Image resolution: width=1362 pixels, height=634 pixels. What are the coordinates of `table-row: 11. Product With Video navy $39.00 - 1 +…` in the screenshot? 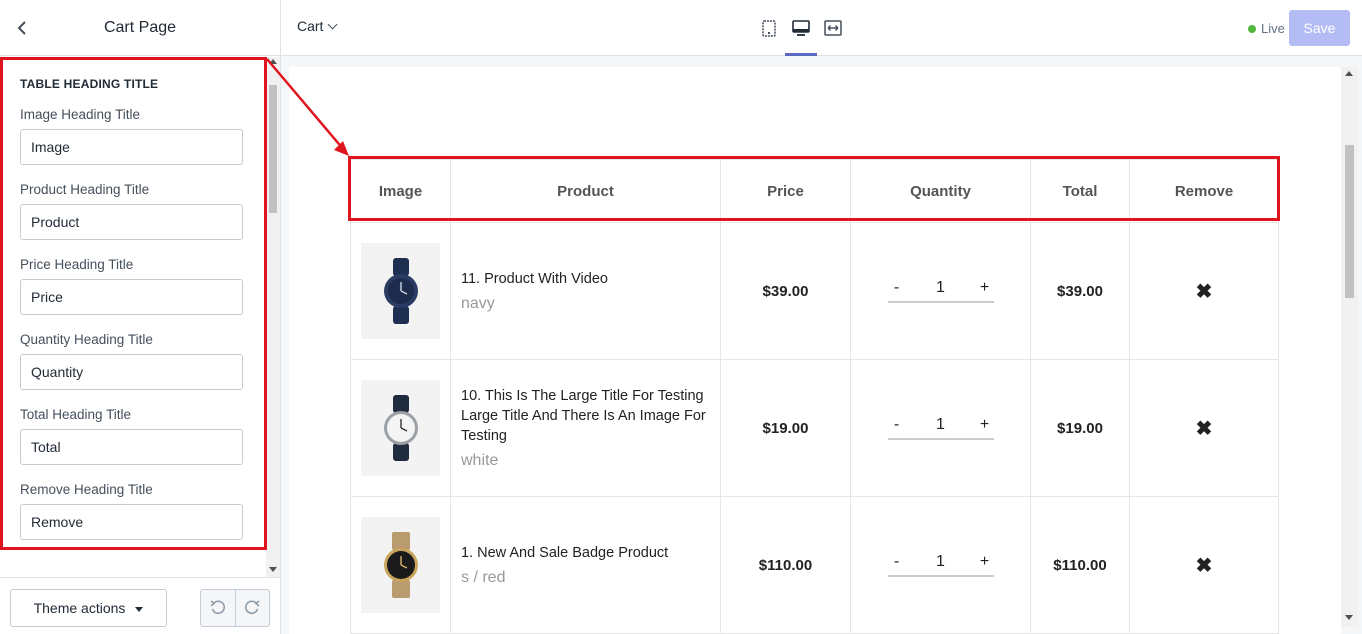 It's located at (814, 291).